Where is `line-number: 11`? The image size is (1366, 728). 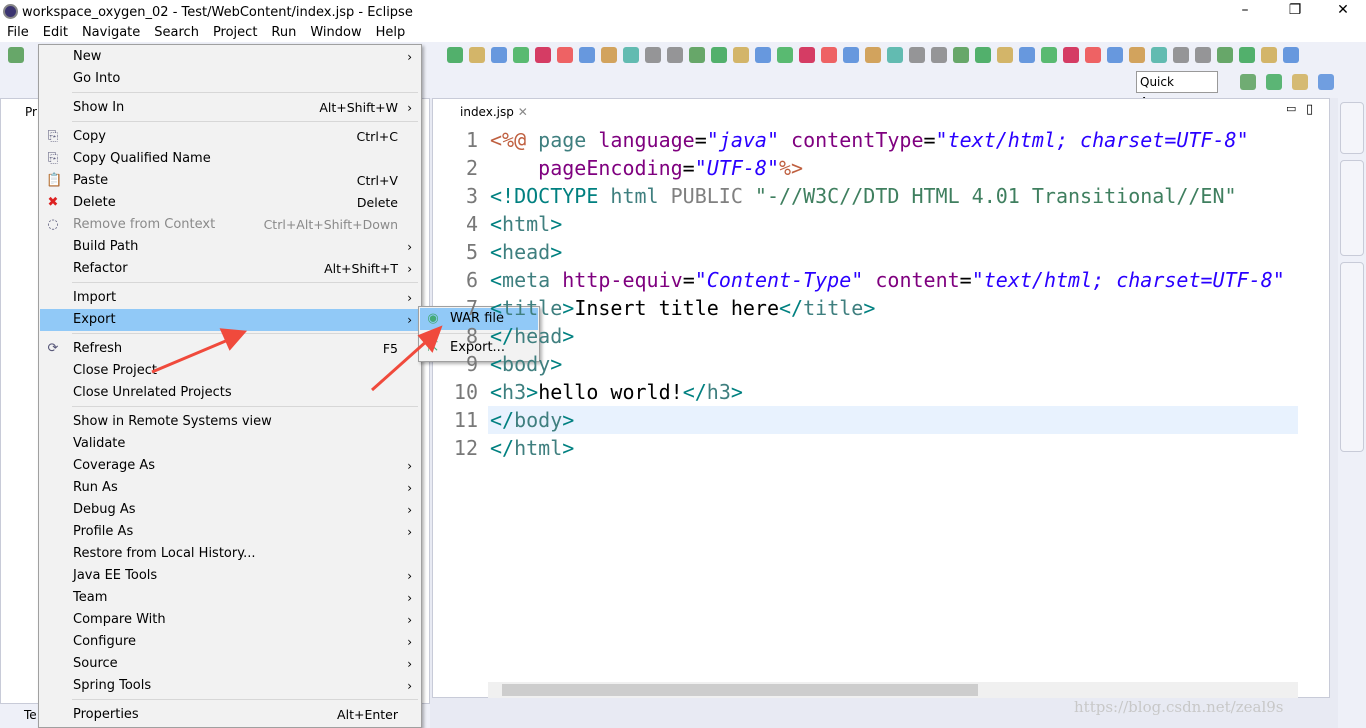
line-number: 11 is located at coordinates (465, 420).